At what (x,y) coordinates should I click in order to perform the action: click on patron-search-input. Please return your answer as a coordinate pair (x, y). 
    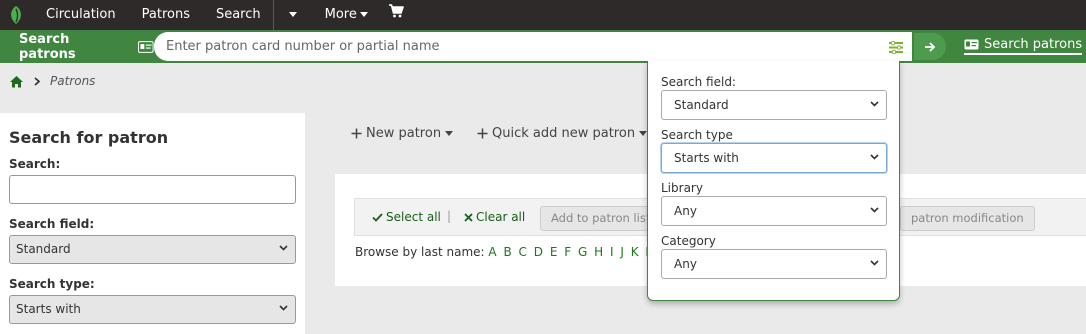
    Looking at the image, I should click on (516, 46).